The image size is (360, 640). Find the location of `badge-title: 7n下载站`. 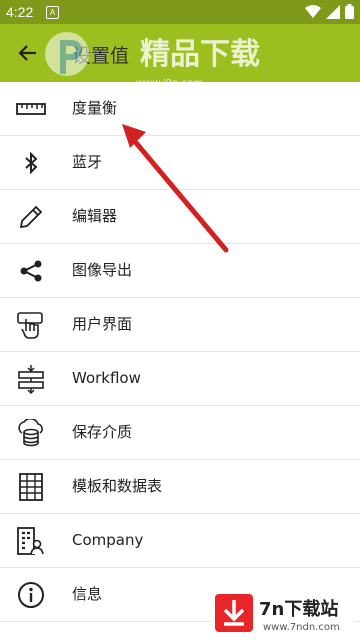

badge-title: 7n下载站 is located at coordinates (298, 609).